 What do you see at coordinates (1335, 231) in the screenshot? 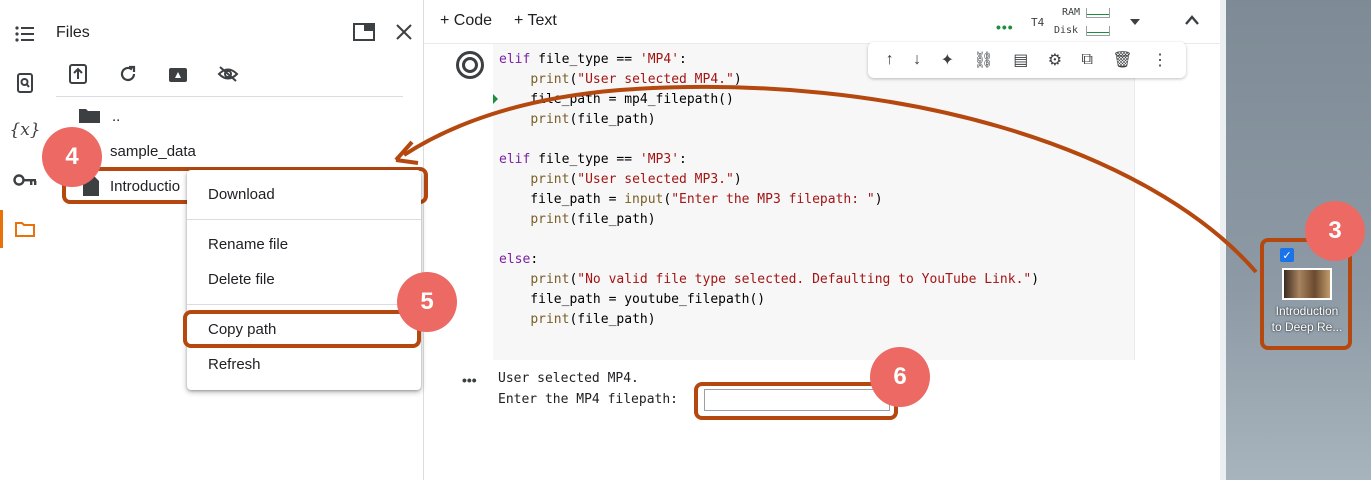
I see `step-badge-3: 3` at bounding box center [1335, 231].